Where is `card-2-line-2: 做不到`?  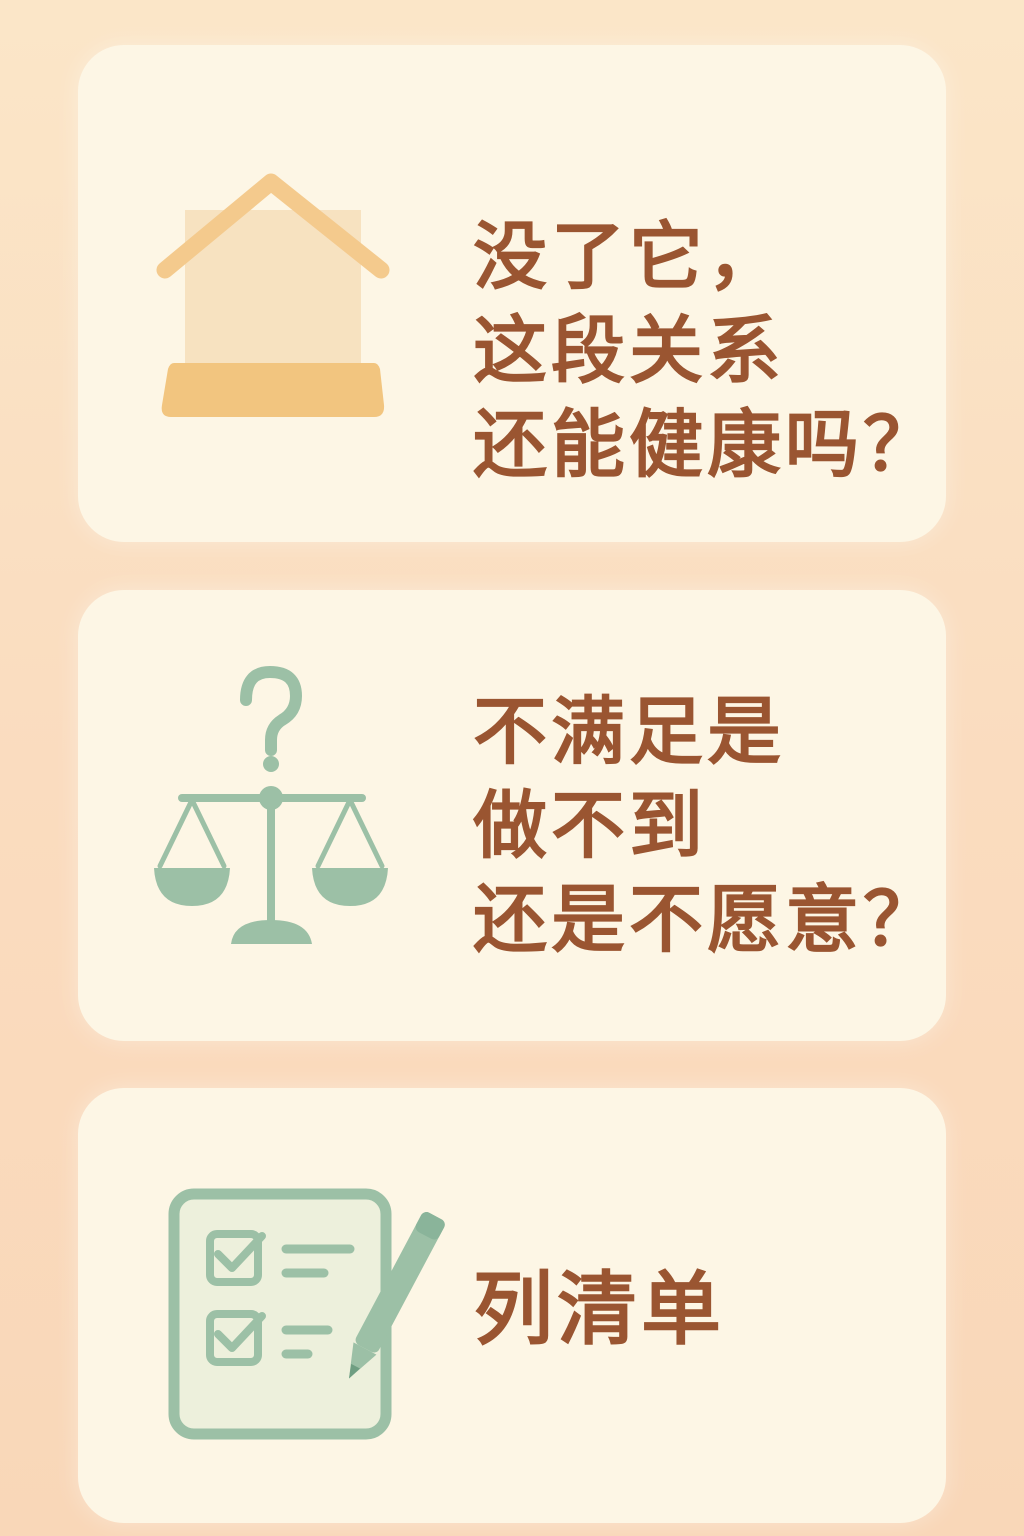 card-2-line-2: 做不到 is located at coordinates (590, 826).